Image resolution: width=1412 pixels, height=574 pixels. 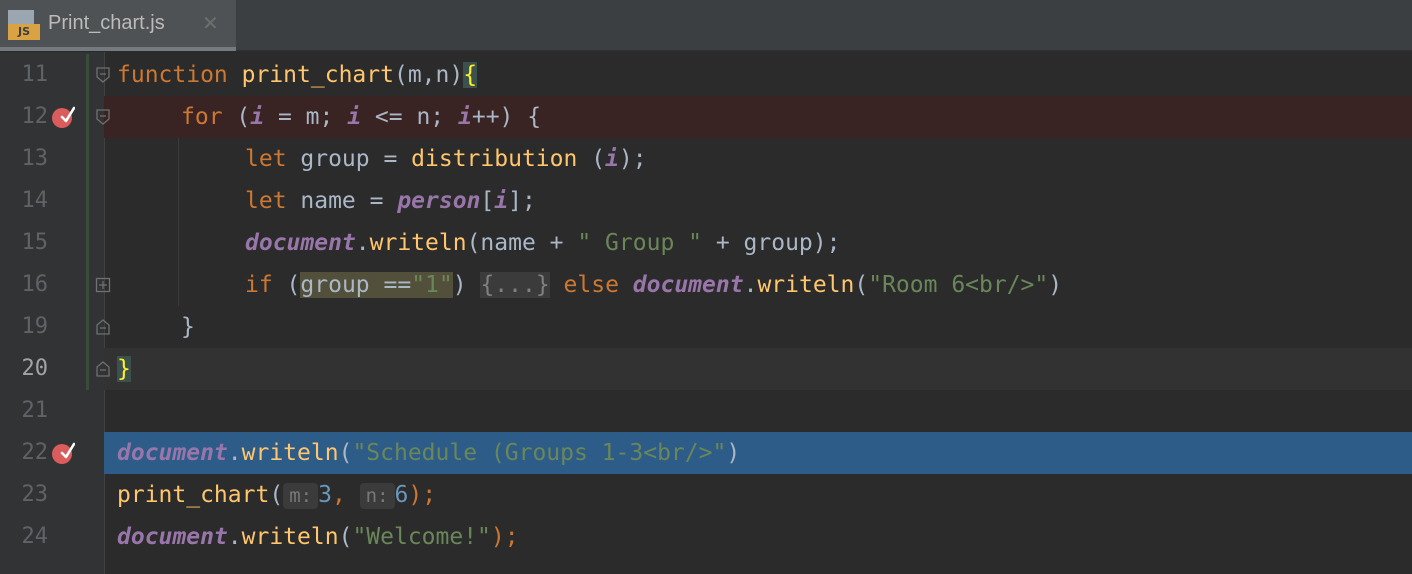 What do you see at coordinates (24, 411) in the screenshot?
I see `line-number: 21` at bounding box center [24, 411].